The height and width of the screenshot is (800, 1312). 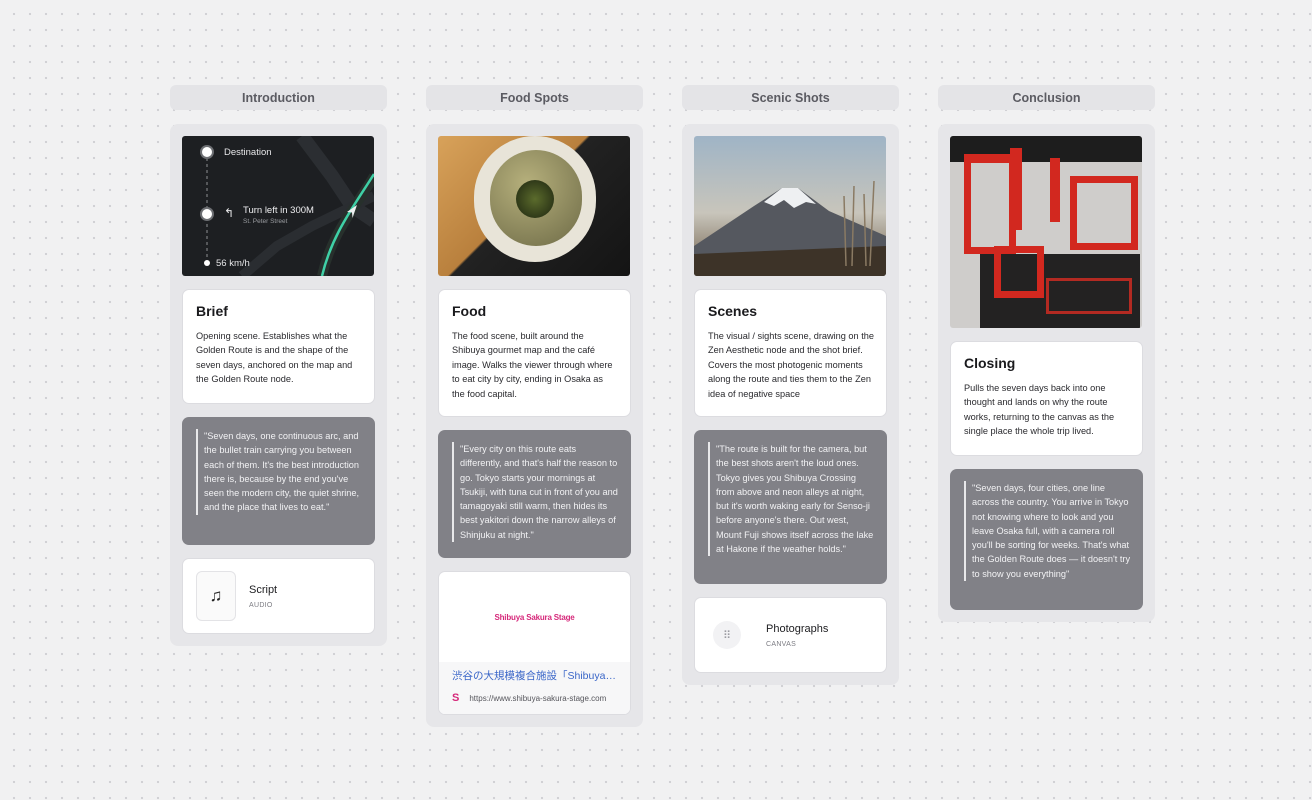 What do you see at coordinates (261, 605) in the screenshot?
I see `file-type: AUDIO` at bounding box center [261, 605].